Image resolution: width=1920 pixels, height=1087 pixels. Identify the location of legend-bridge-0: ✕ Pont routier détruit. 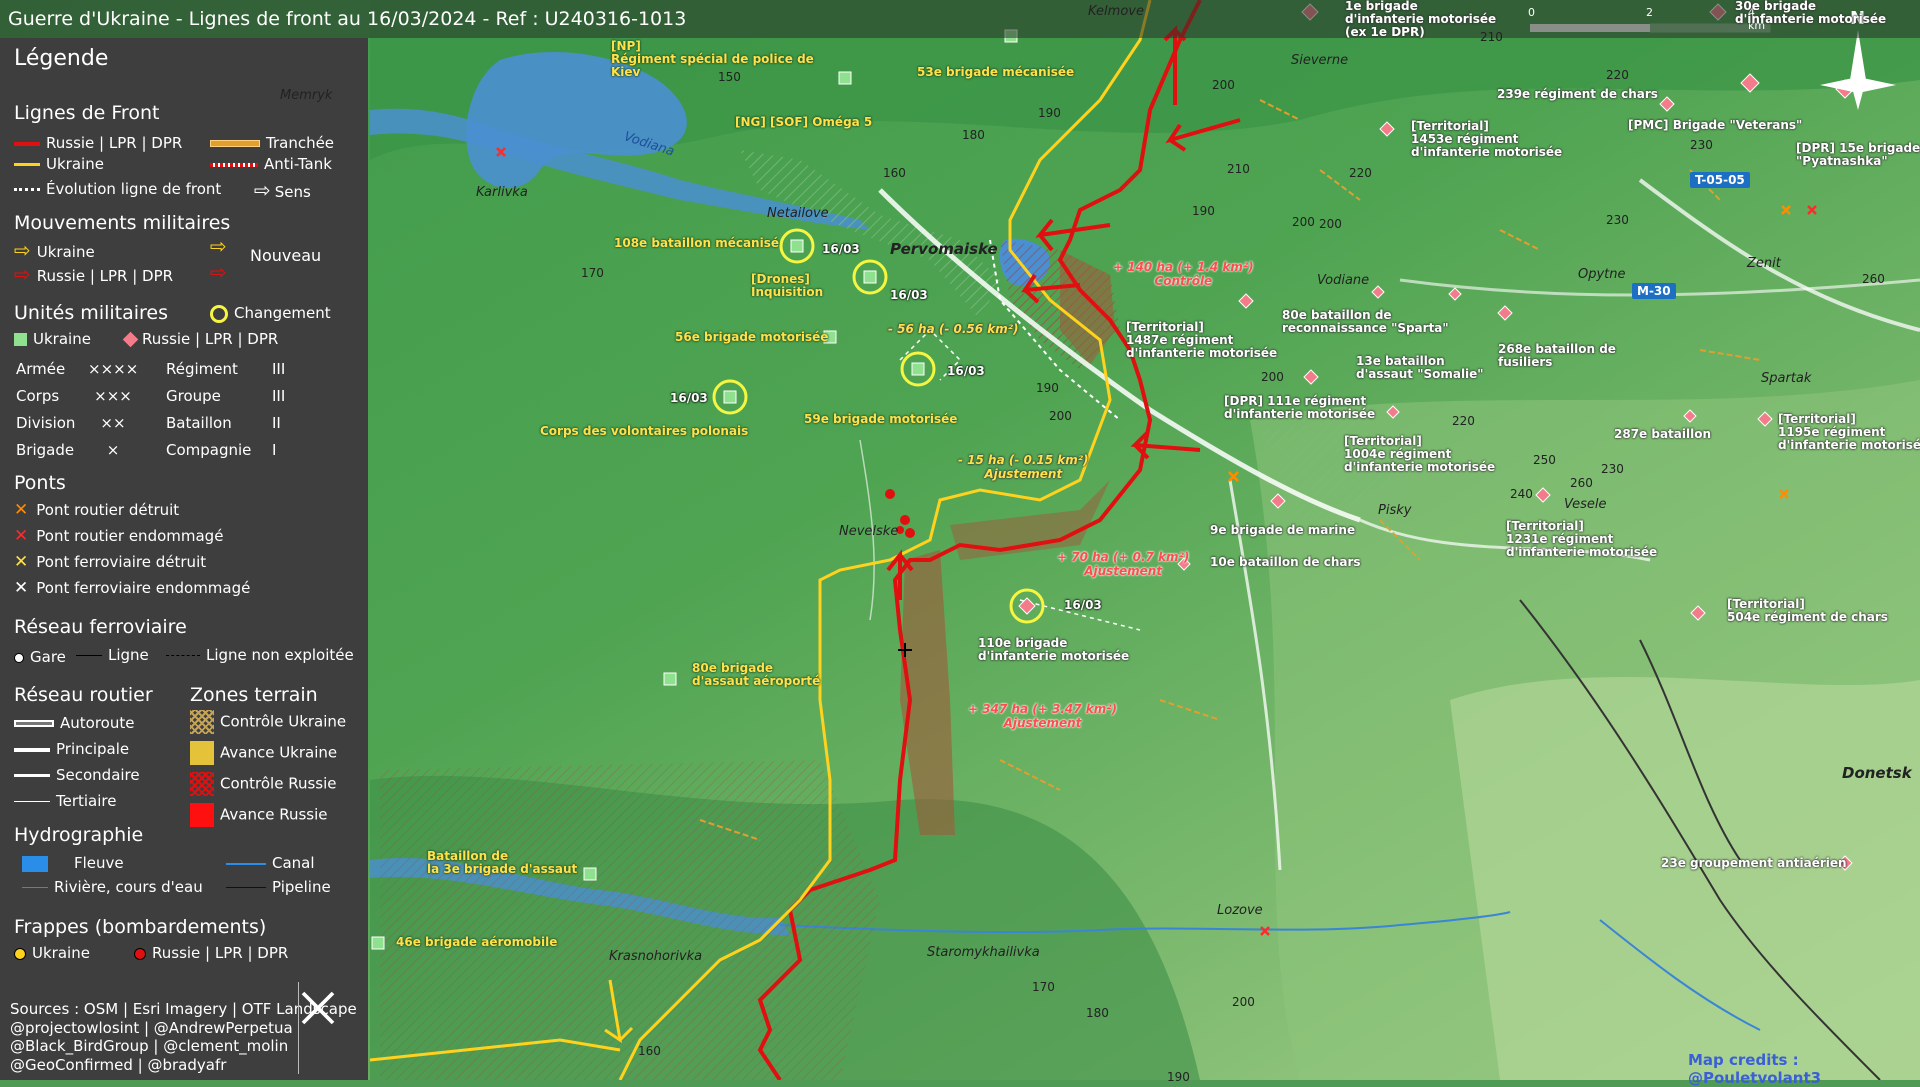
(96, 510).